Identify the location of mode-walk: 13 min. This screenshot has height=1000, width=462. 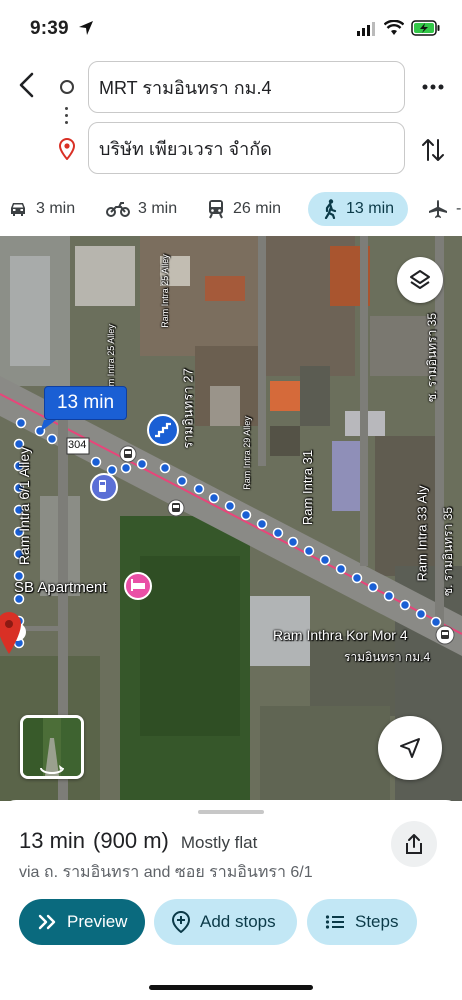
(358, 209).